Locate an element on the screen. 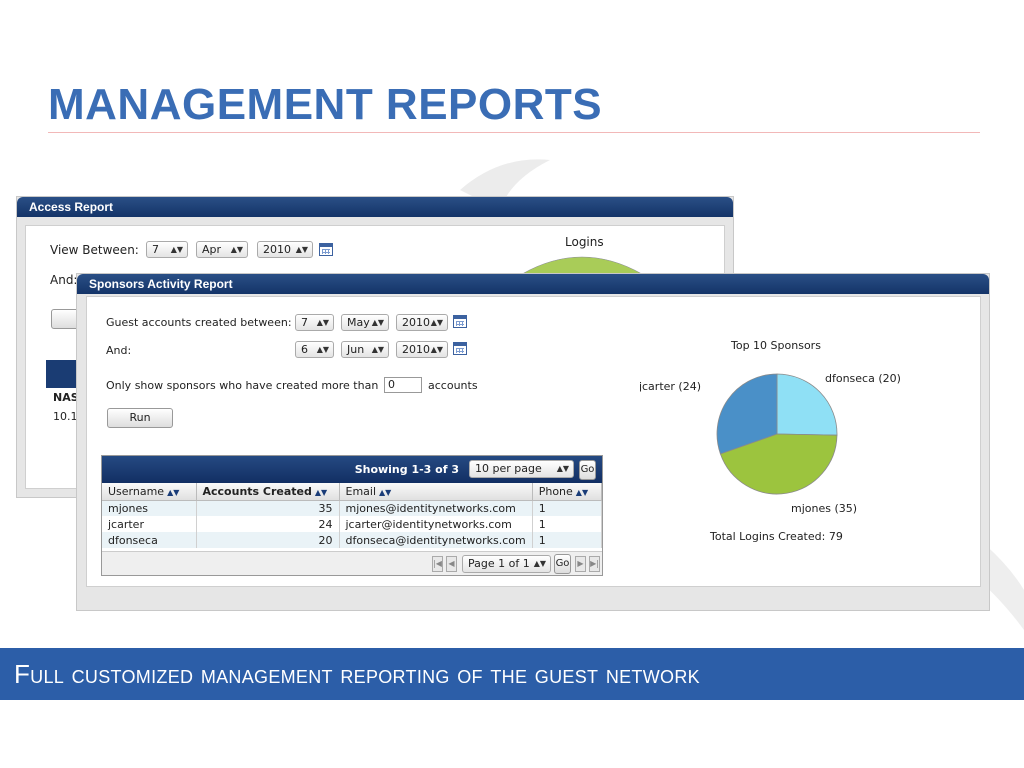 Image resolution: width=1024 pixels, height=768 pixels. to-calendar-icon is located at coordinates (460, 348).